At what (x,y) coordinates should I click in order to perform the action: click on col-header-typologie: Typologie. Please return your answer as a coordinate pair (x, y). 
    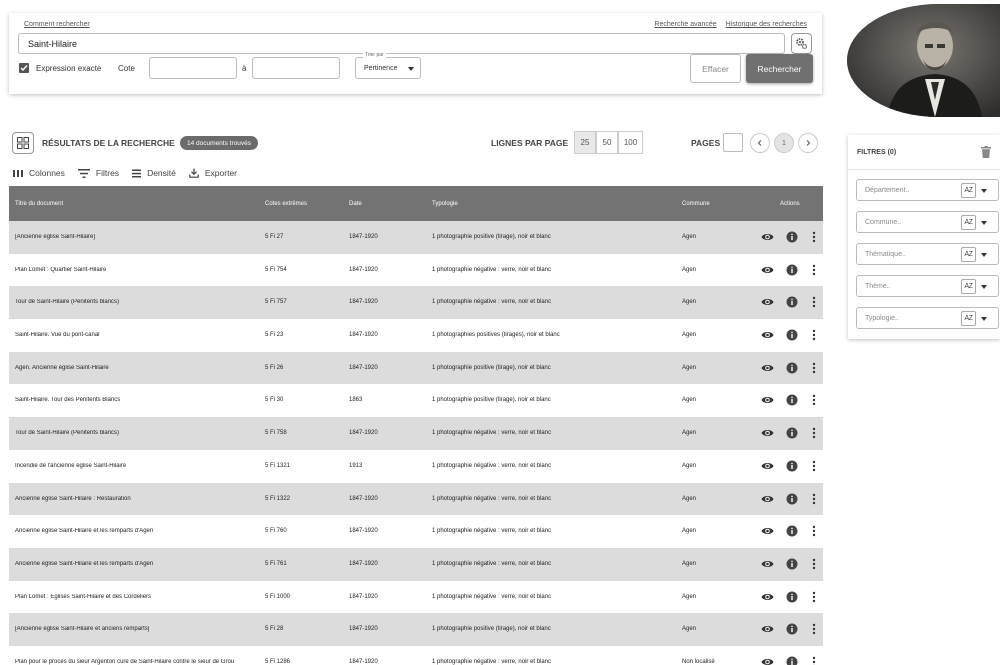
    Looking at the image, I should click on (445, 204).